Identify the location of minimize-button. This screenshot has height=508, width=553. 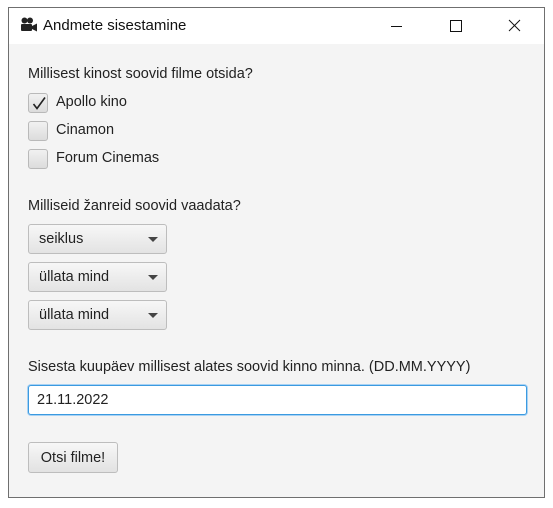
(396, 26).